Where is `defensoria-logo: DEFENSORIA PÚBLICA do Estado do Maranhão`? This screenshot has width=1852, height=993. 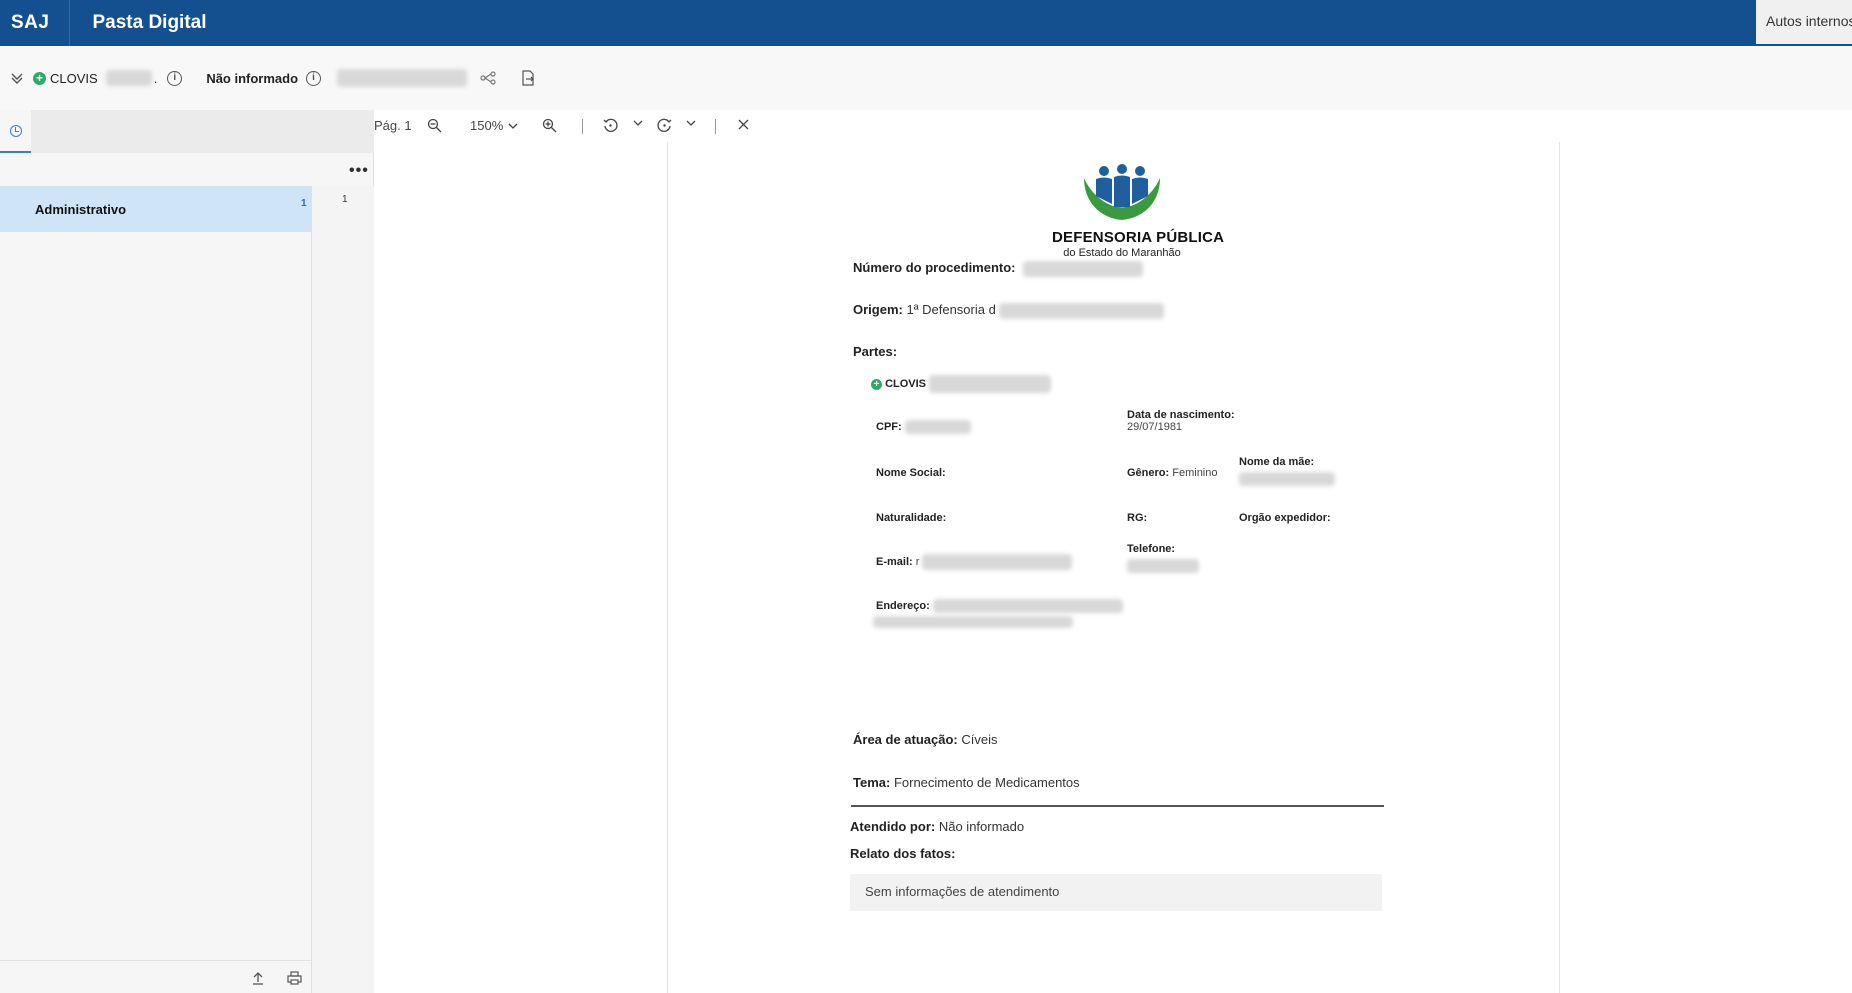 defensoria-logo: DEFENSORIA PÚBLICA do Estado do Maranhão is located at coordinates (1138, 210).